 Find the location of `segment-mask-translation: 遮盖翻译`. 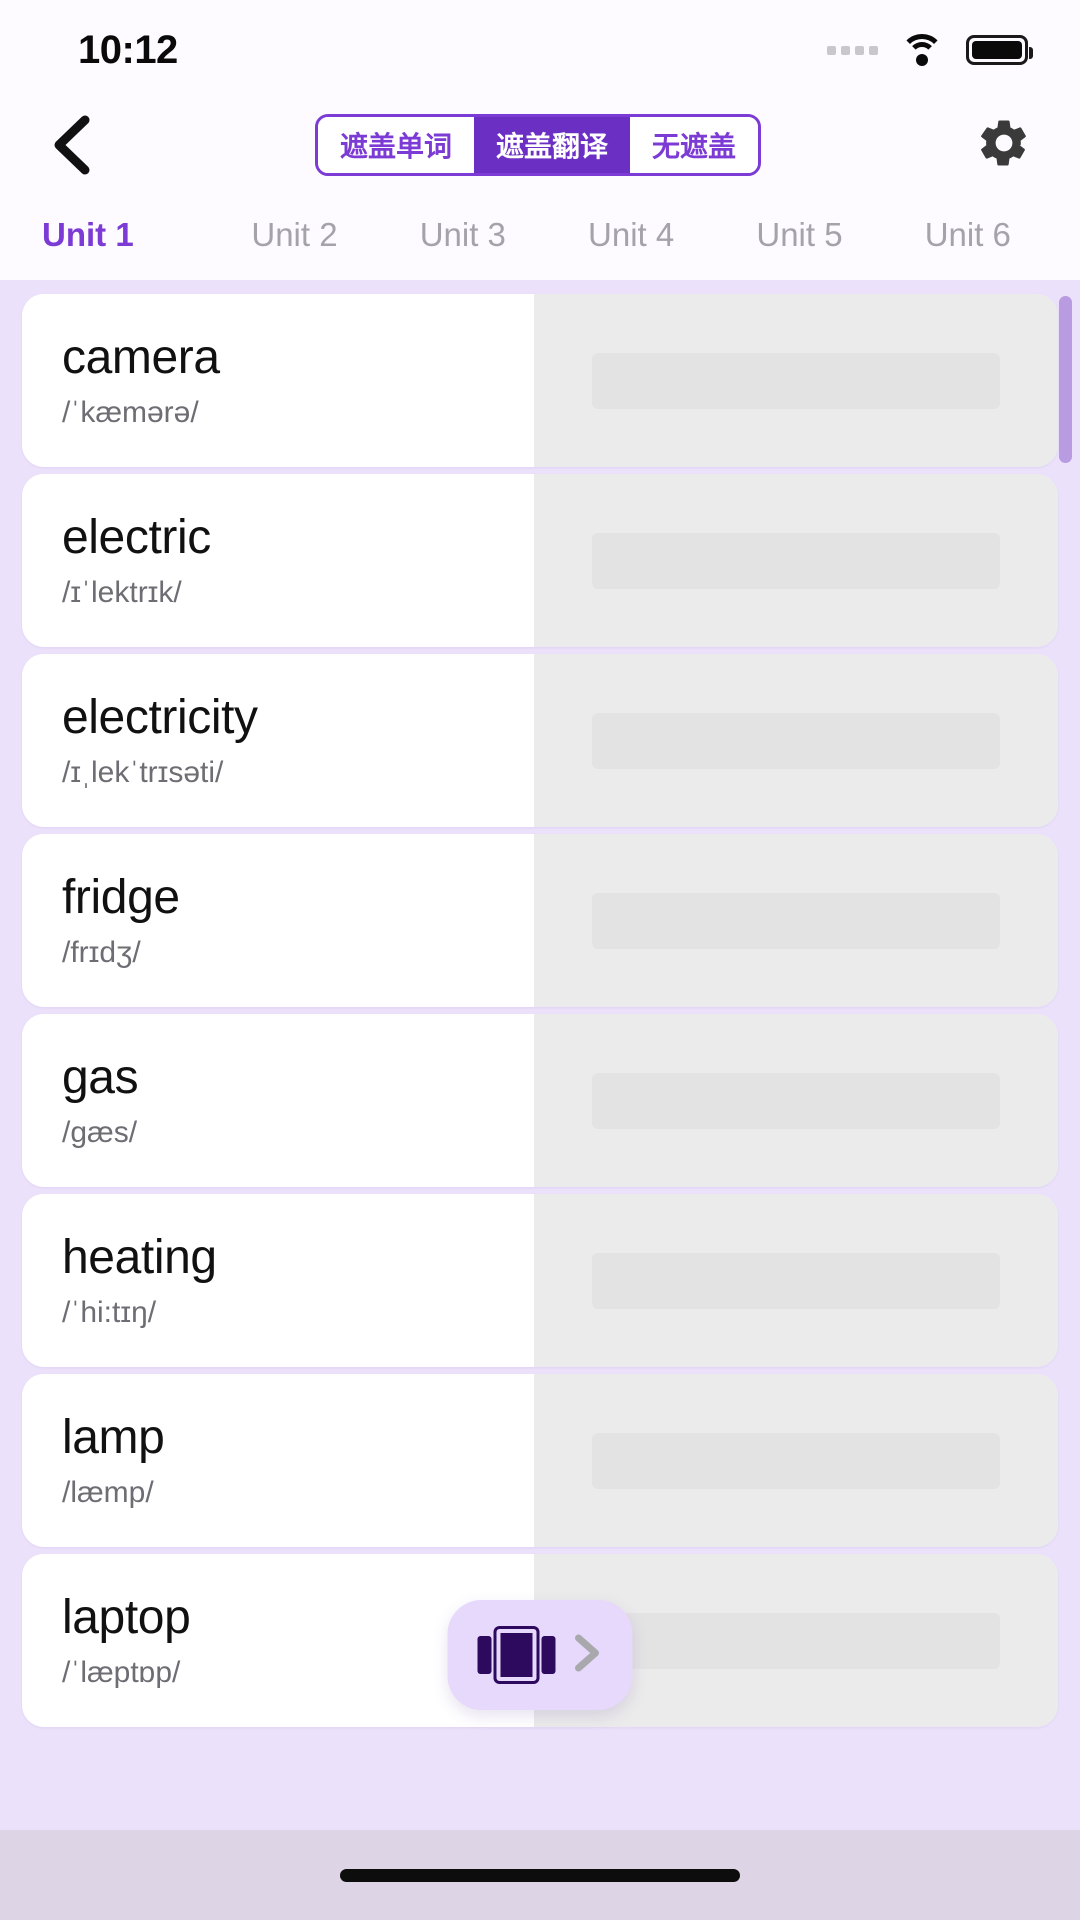

segment-mask-translation: 遮盖翻译 is located at coordinates (551, 145).